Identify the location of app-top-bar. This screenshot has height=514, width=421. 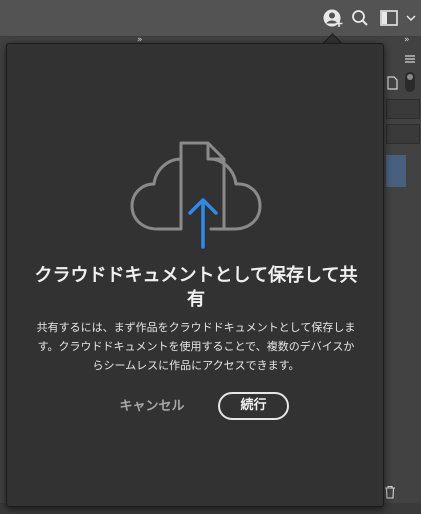
(210, 18).